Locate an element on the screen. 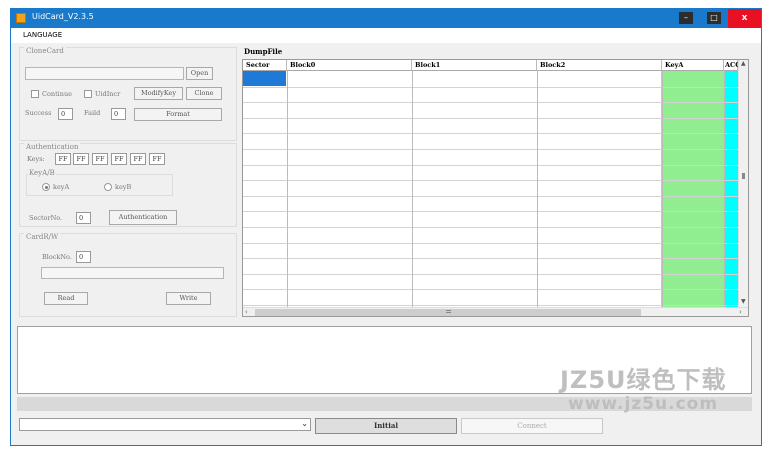 This screenshot has width=771, height=457. key-byte-2: FF is located at coordinates (81, 159).